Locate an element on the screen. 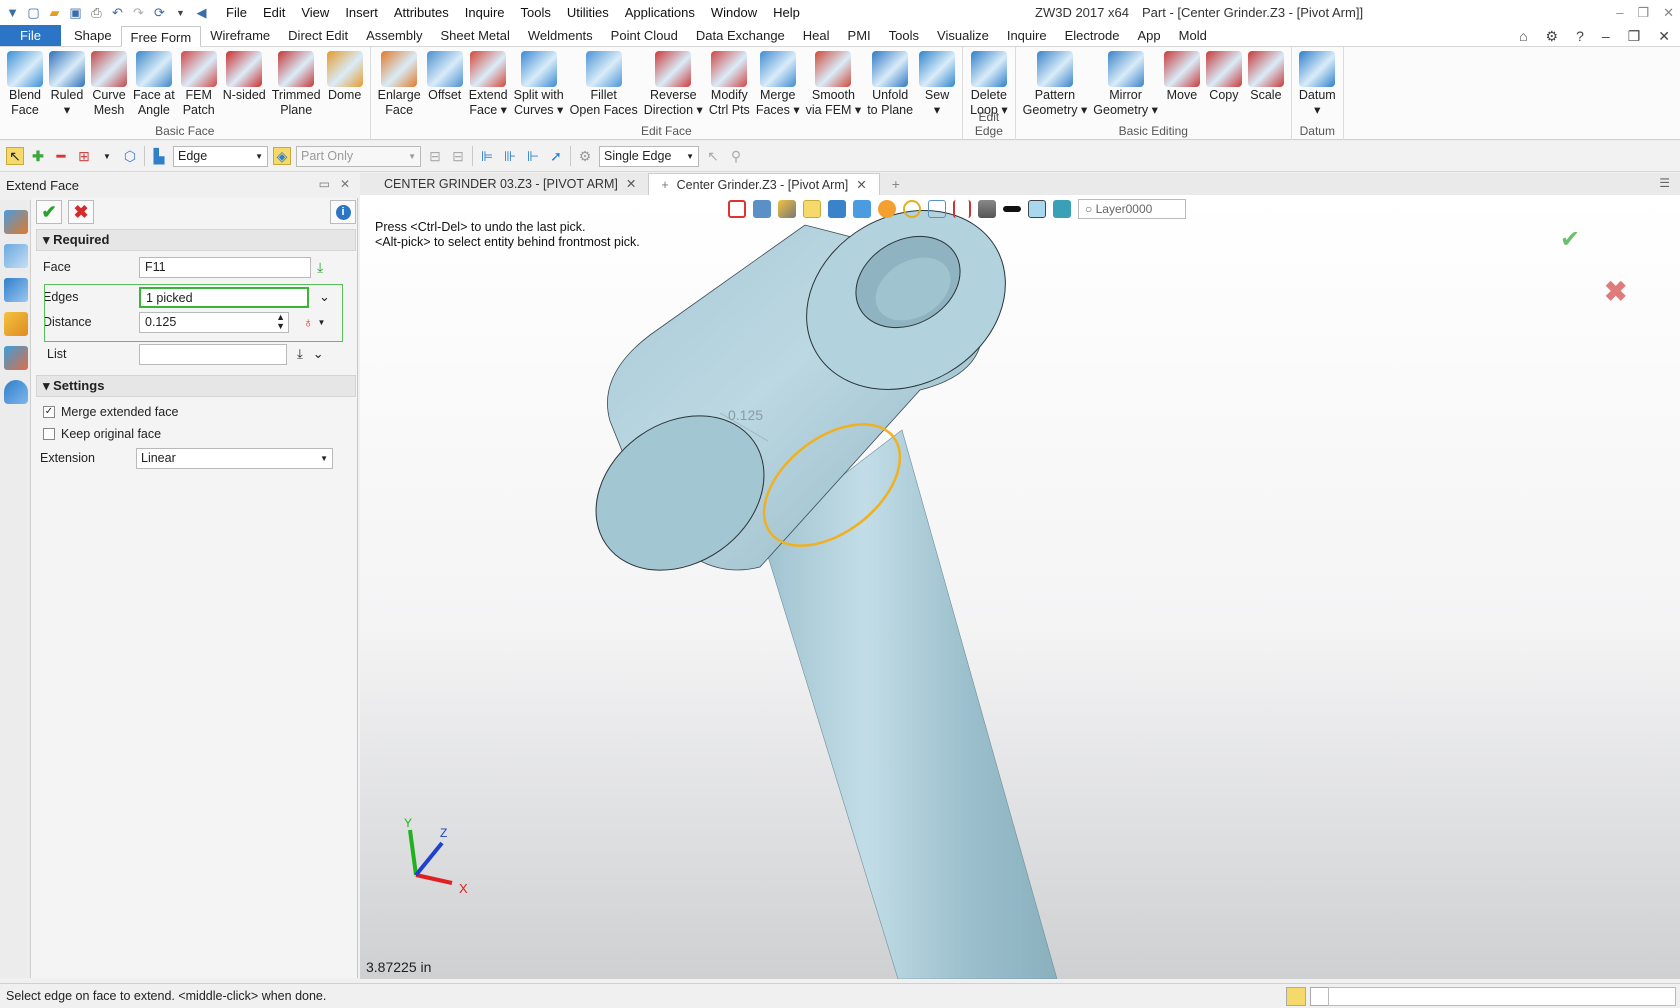 This screenshot has height=1008, width=1680. tab-assembly: Assembly is located at coordinates (394, 35).